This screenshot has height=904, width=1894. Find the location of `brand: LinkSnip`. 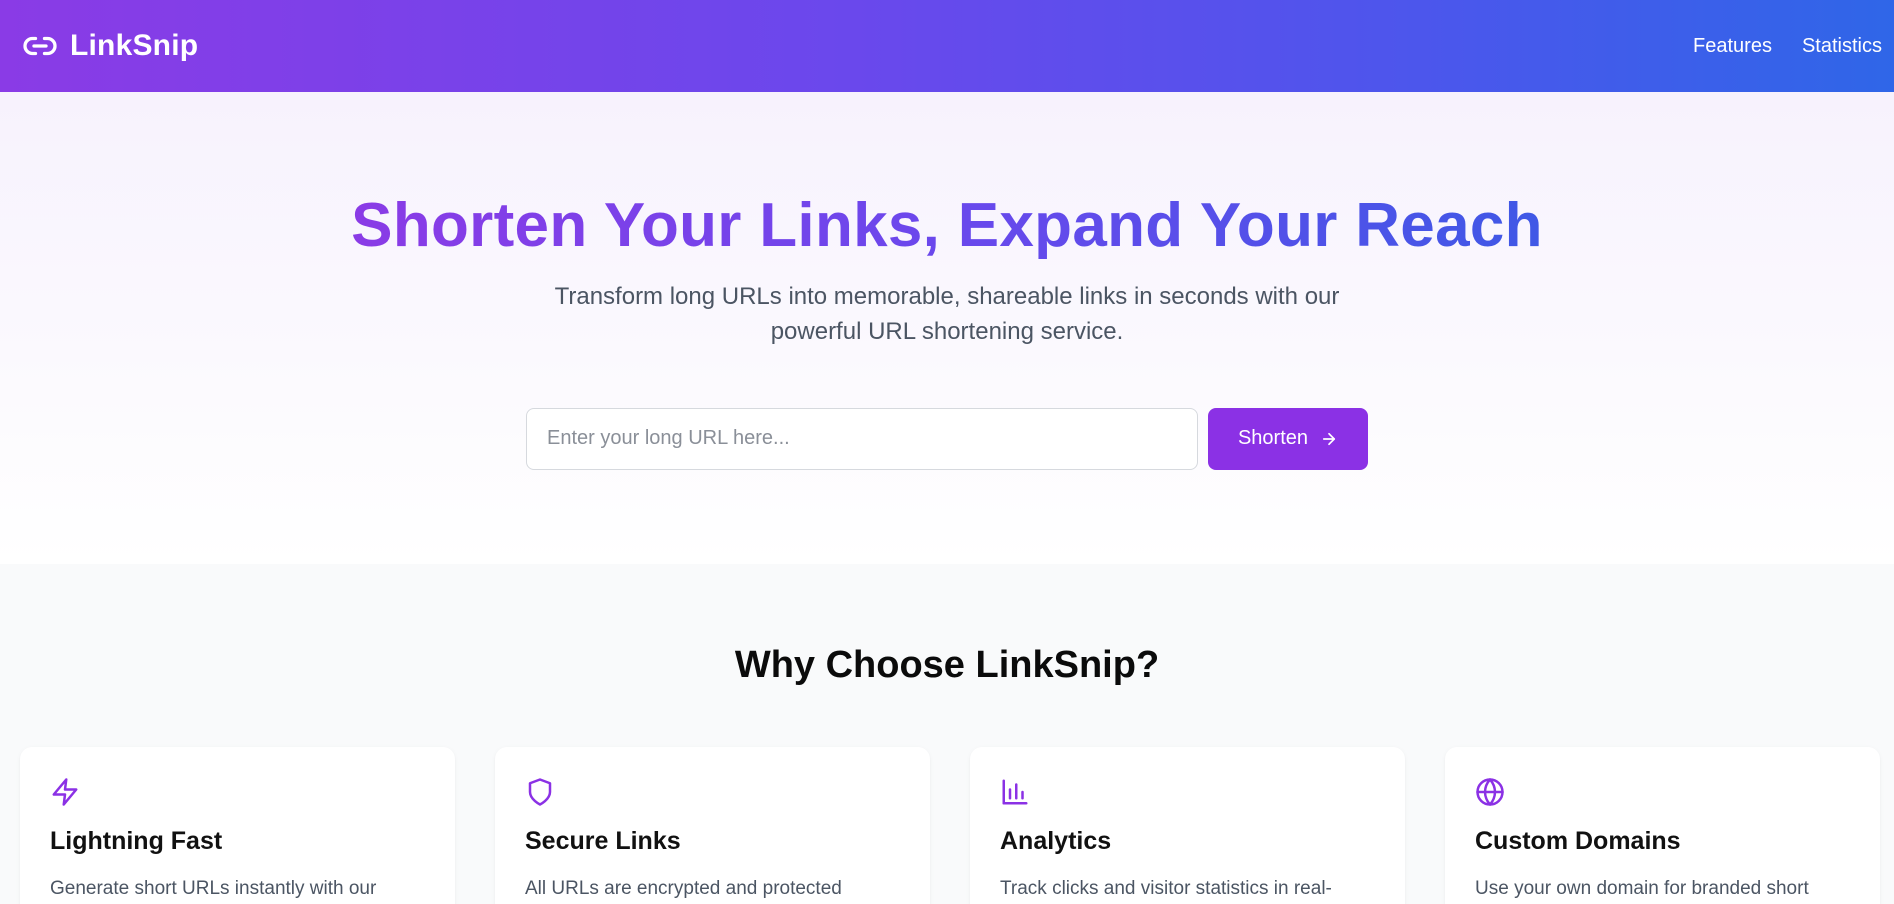

brand: LinkSnip is located at coordinates (110, 46).